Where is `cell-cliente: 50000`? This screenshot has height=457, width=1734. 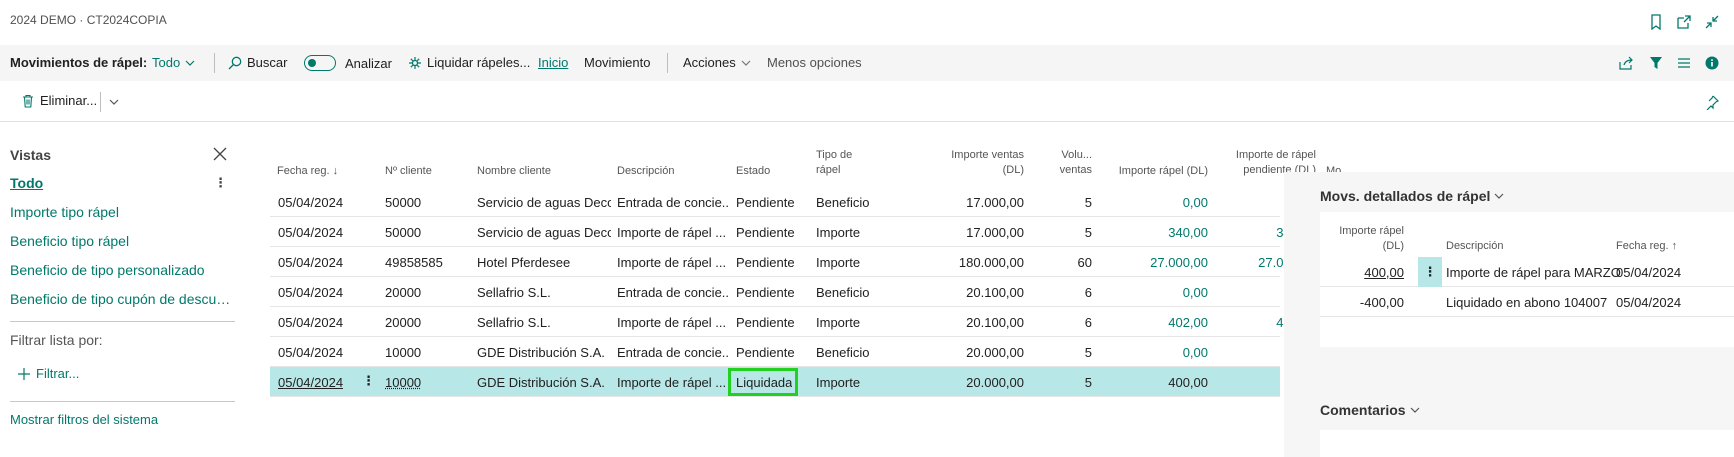 cell-cliente: 50000 is located at coordinates (403, 232).